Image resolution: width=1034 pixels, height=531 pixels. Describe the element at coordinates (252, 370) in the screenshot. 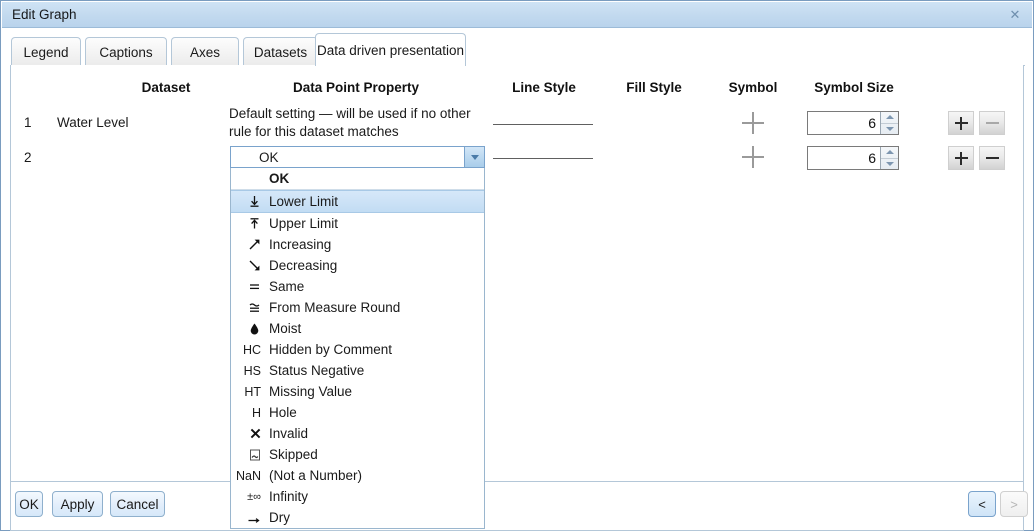

I see `hs-icon: HS` at that location.